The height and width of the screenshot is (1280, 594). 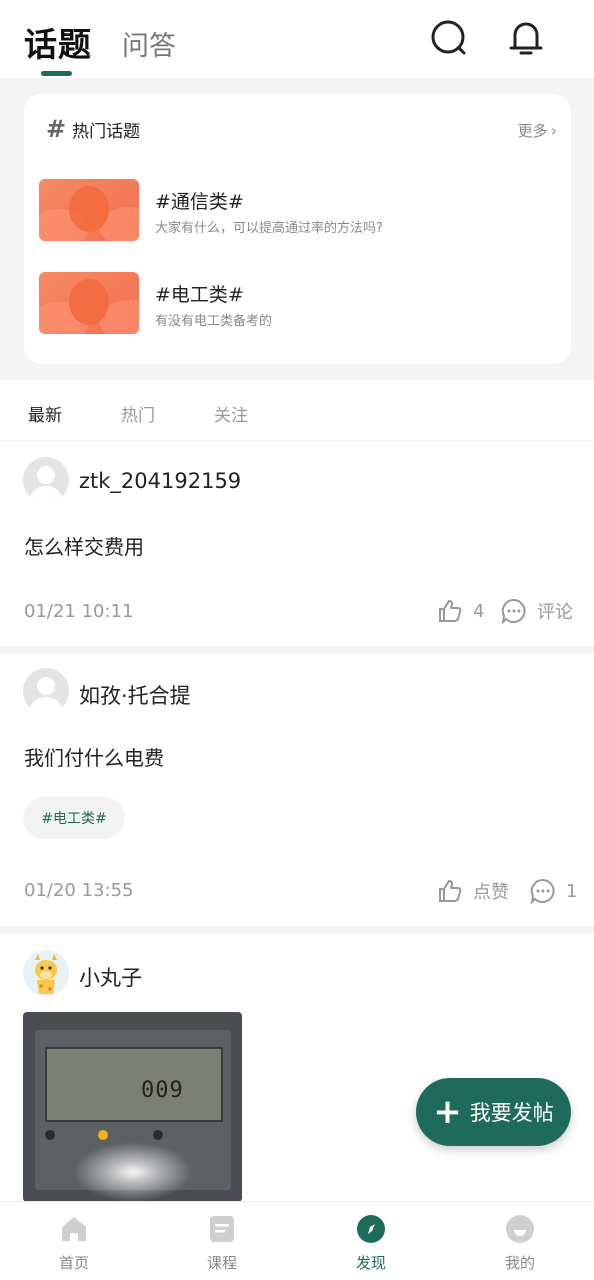 I want to click on more-link: 更多 ›, so click(x=537, y=130).